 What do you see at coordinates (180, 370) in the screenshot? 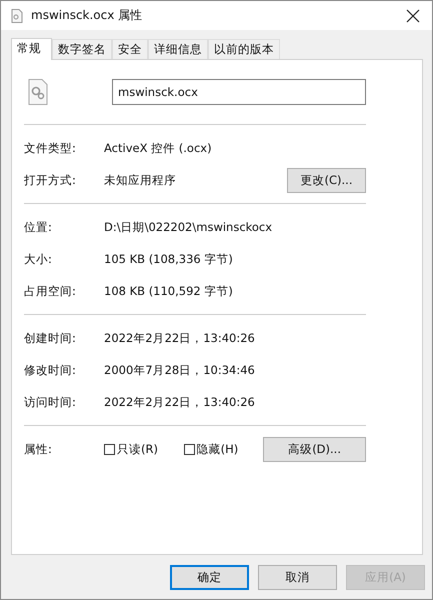
I see `field-value: 2000年7月28日，10:34:46` at bounding box center [180, 370].